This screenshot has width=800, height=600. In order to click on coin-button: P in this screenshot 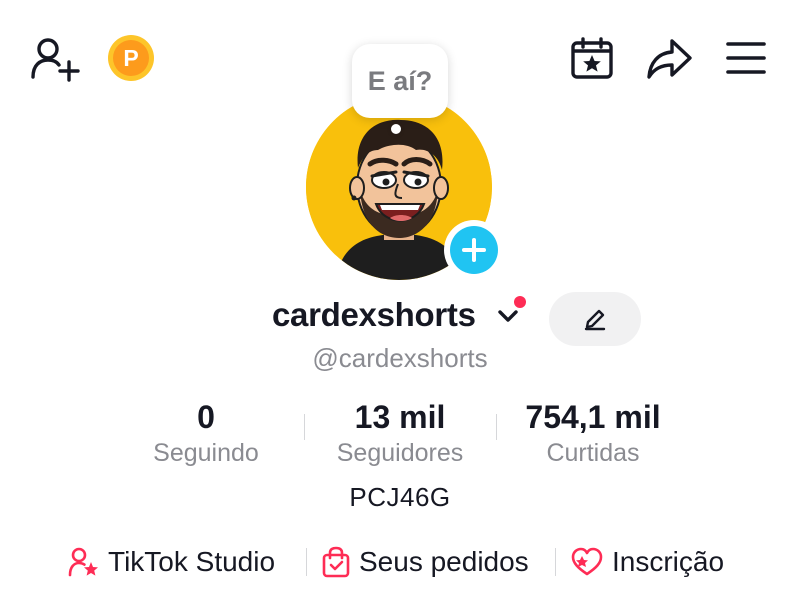, I will do `click(131, 58)`.